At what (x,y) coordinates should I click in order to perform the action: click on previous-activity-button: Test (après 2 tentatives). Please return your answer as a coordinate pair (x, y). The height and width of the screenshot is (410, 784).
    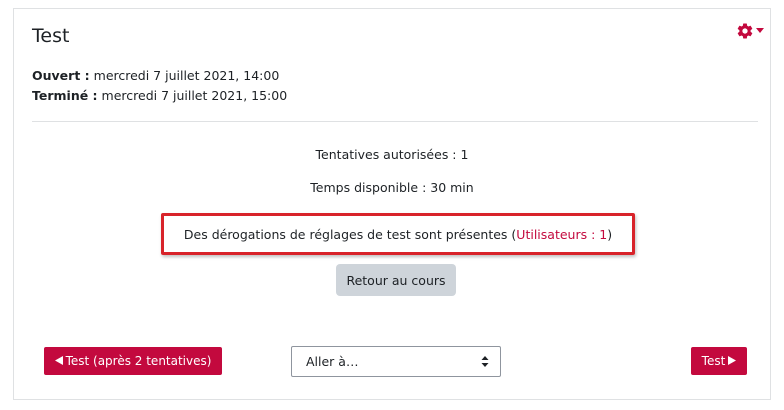
    Looking at the image, I should click on (133, 361).